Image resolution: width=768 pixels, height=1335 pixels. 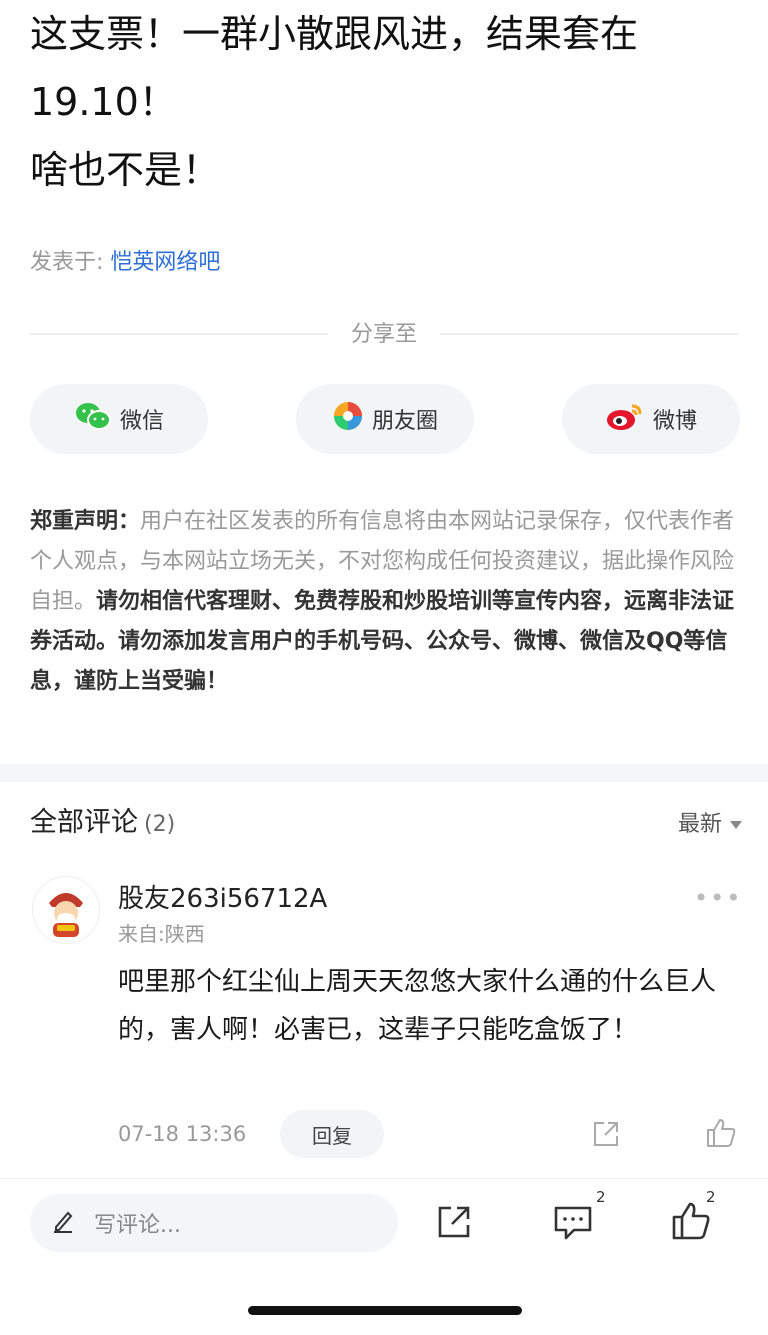 I want to click on disclaimer-label: 郑重声明：, so click(x=85, y=521).